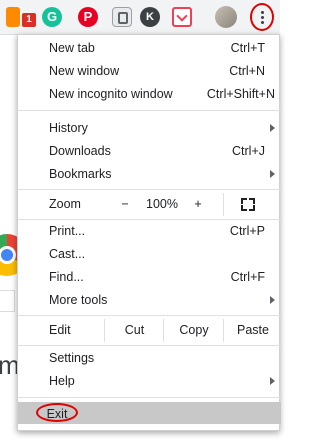  What do you see at coordinates (80, 174) in the screenshot?
I see `menu-item-label: Bookmarks` at bounding box center [80, 174].